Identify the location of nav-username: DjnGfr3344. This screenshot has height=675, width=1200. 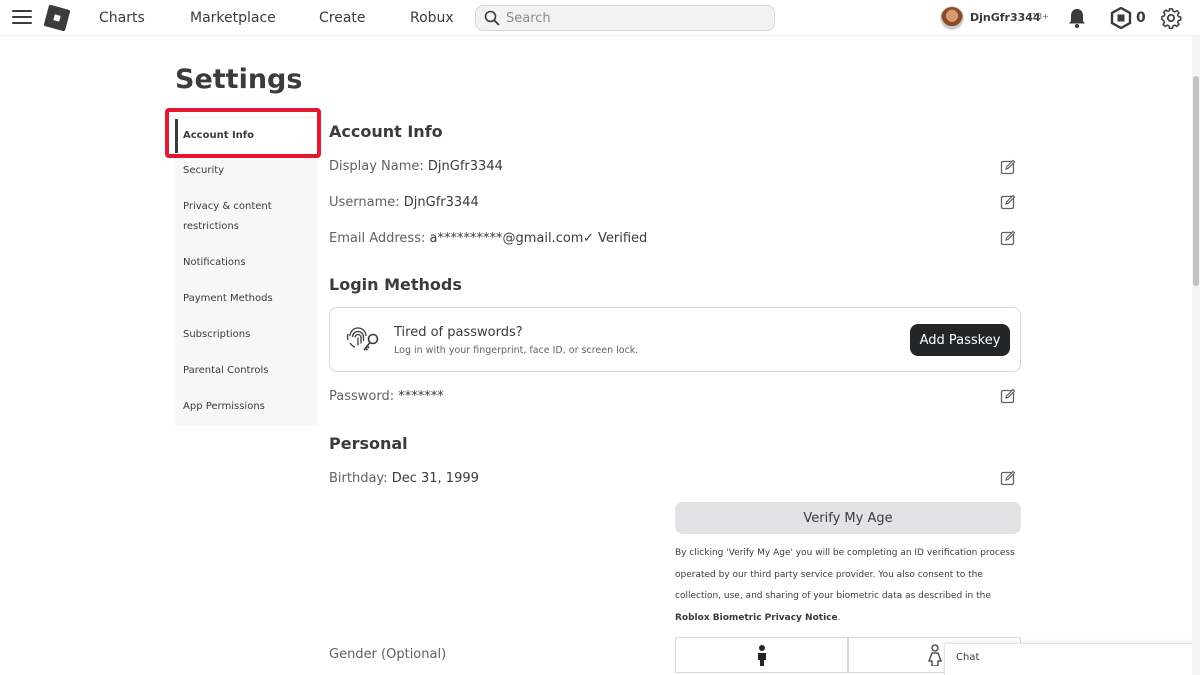
(1005, 17).